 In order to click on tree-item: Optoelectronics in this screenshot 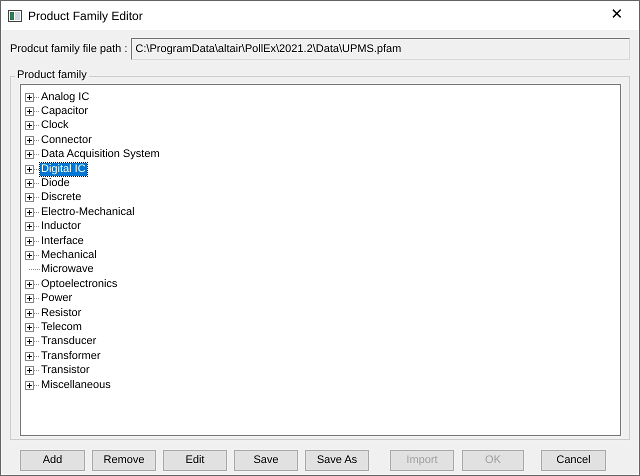, I will do `click(79, 284)`.